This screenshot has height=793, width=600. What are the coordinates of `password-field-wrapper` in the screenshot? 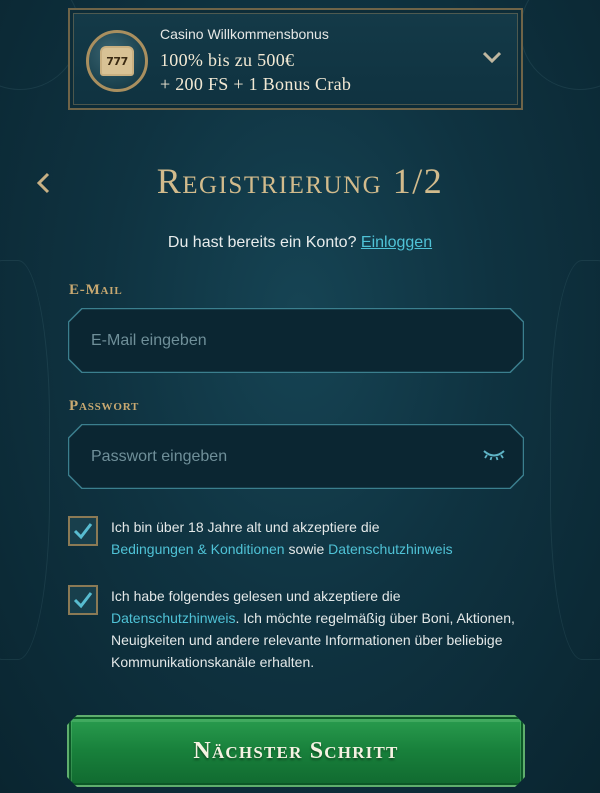 It's located at (296, 456).